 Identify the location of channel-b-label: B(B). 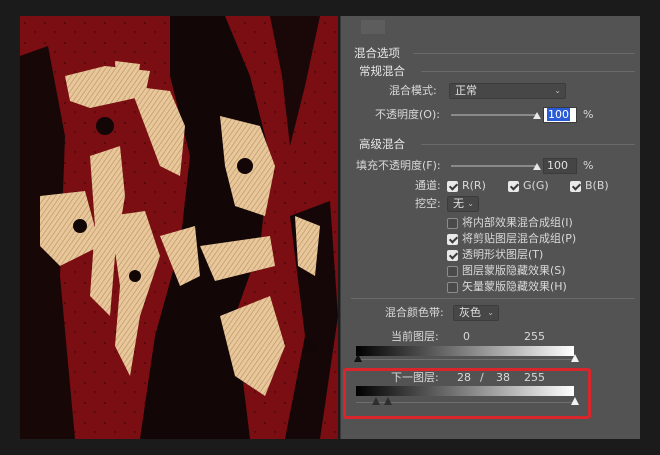
(597, 185).